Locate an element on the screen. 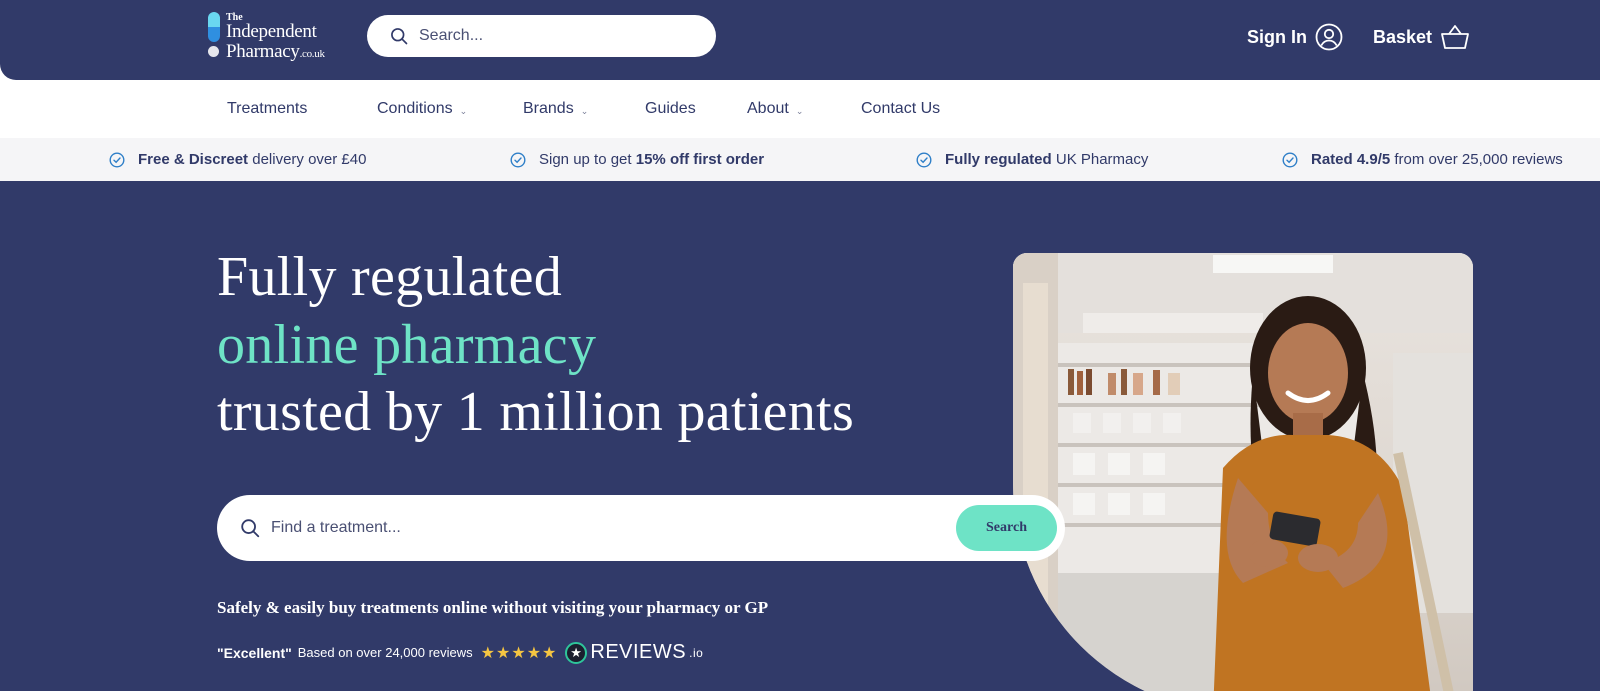  logo-line1: Independent is located at coordinates (271, 31).